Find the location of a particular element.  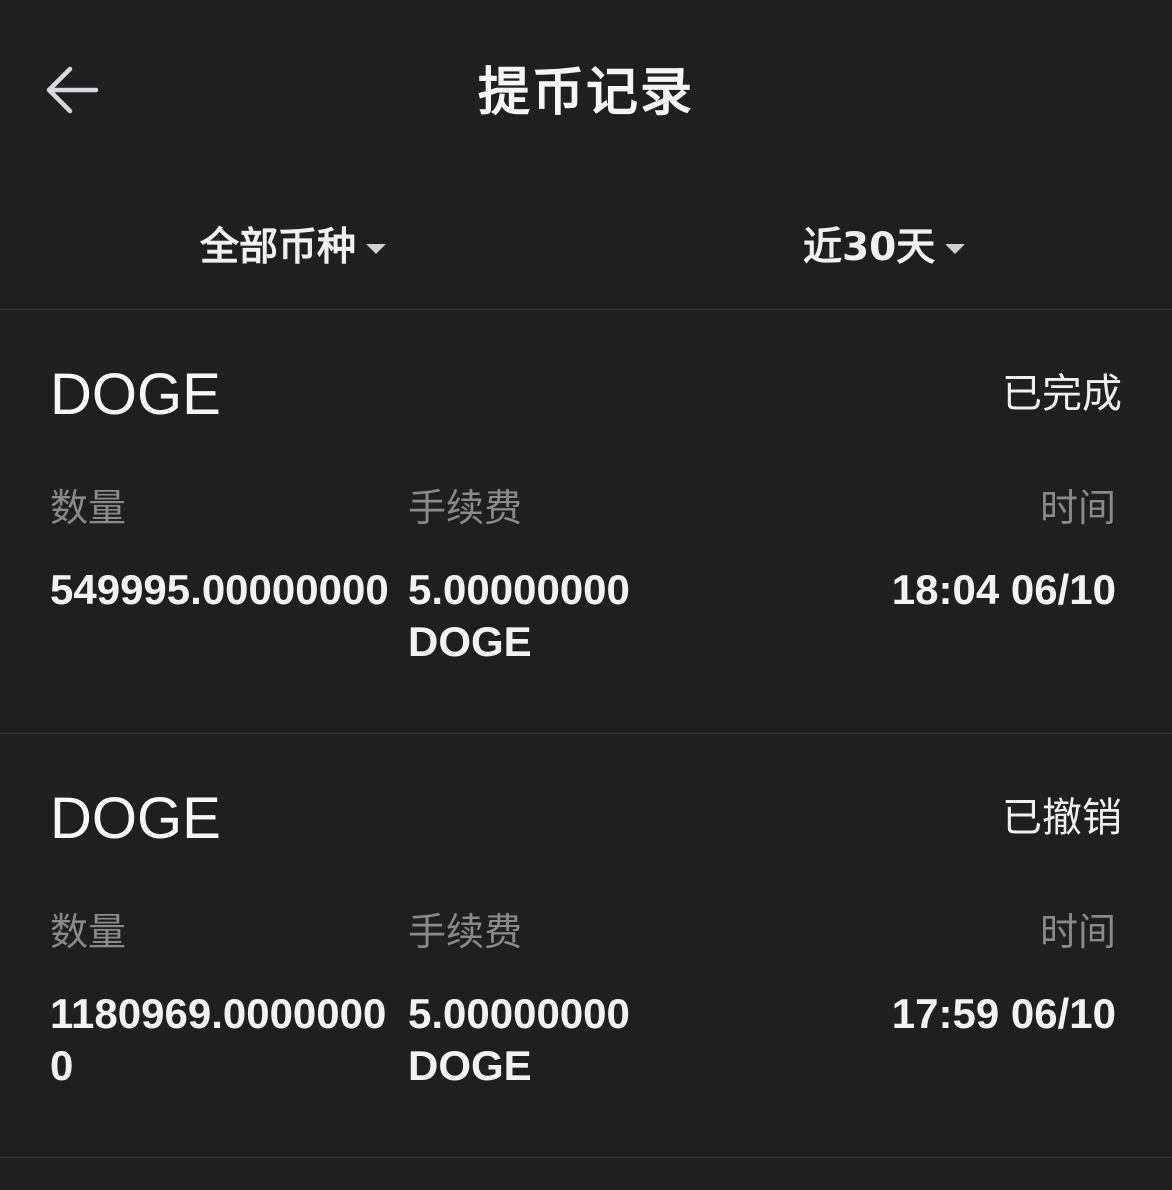

amount-value: 549995.00000000 is located at coordinates (219, 589).